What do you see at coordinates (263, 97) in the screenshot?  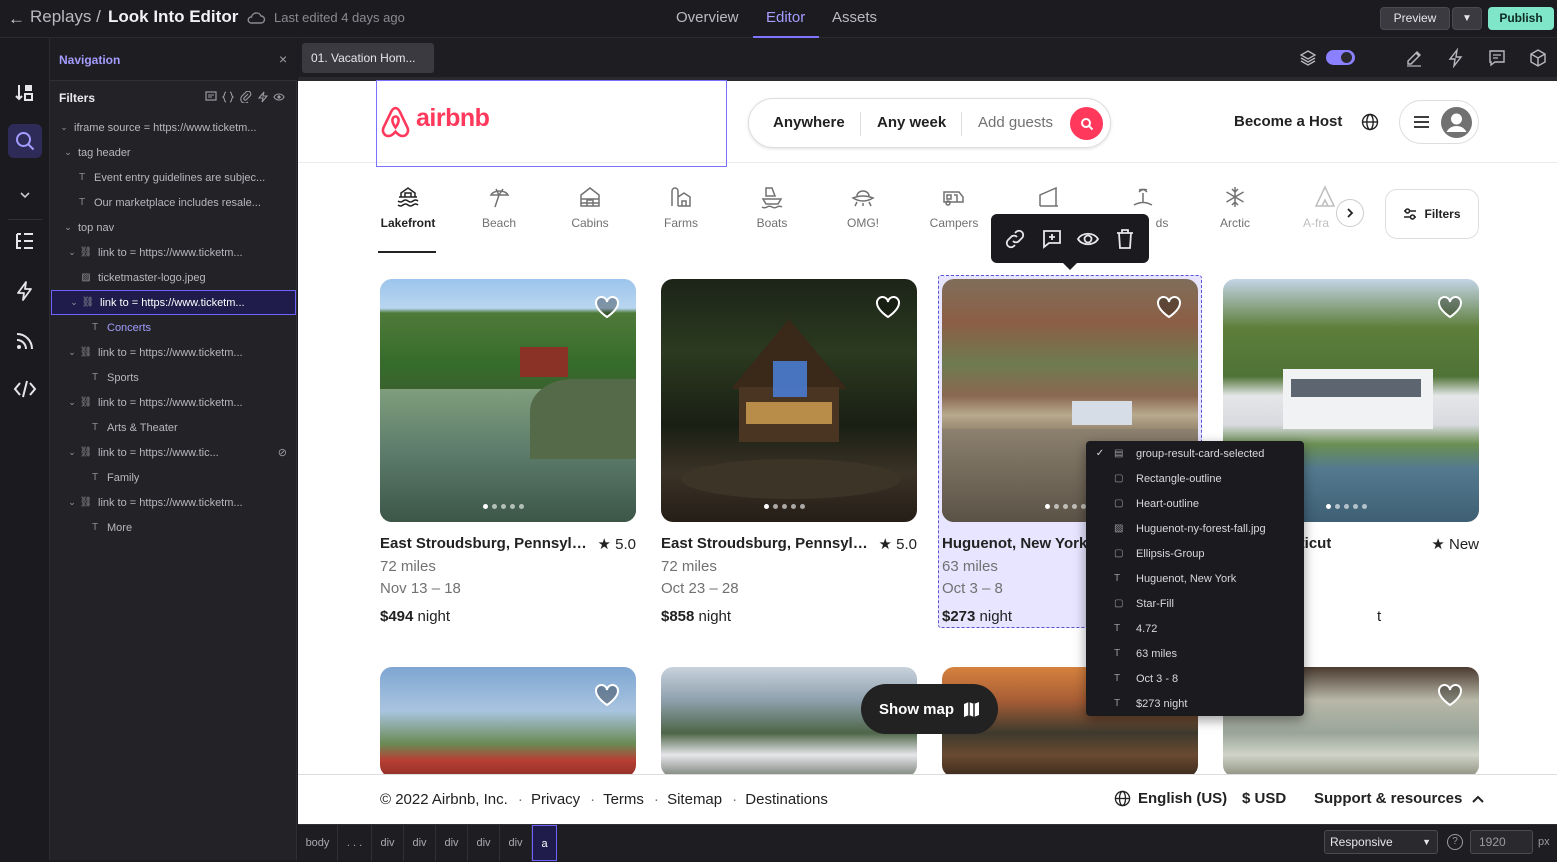 I see `bolt-filter-icon` at bounding box center [263, 97].